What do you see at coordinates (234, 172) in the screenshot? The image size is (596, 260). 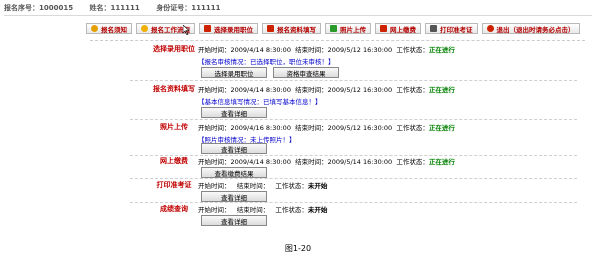 I see `view-payment-result-button: 查看缴费结果` at bounding box center [234, 172].